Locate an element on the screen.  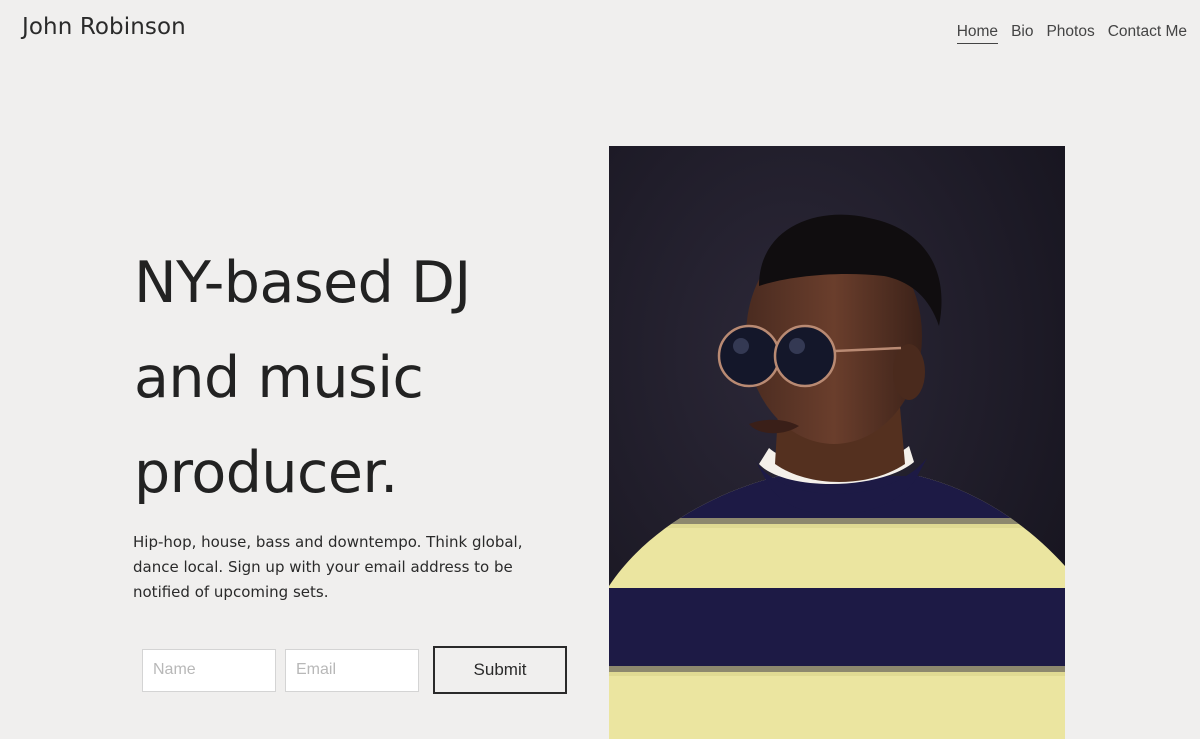
nav-contact-me: Contact Me is located at coordinates (1147, 33).